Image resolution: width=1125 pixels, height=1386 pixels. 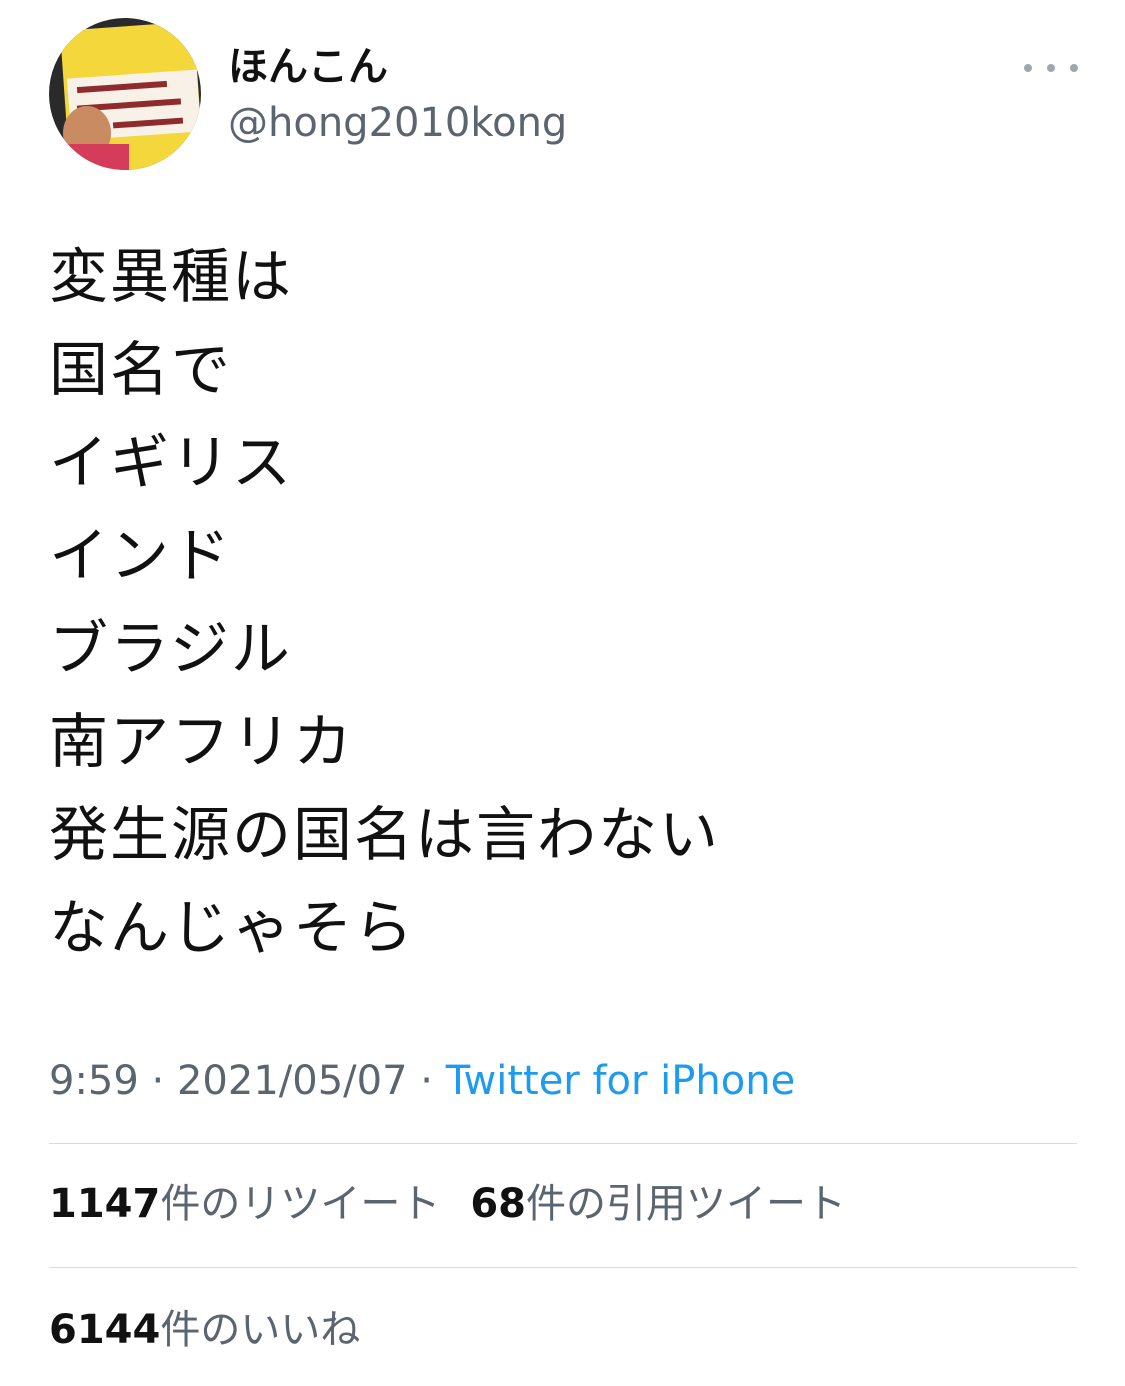 I want to click on likes-stat: 6144件のいいね, so click(x=204, y=1330).